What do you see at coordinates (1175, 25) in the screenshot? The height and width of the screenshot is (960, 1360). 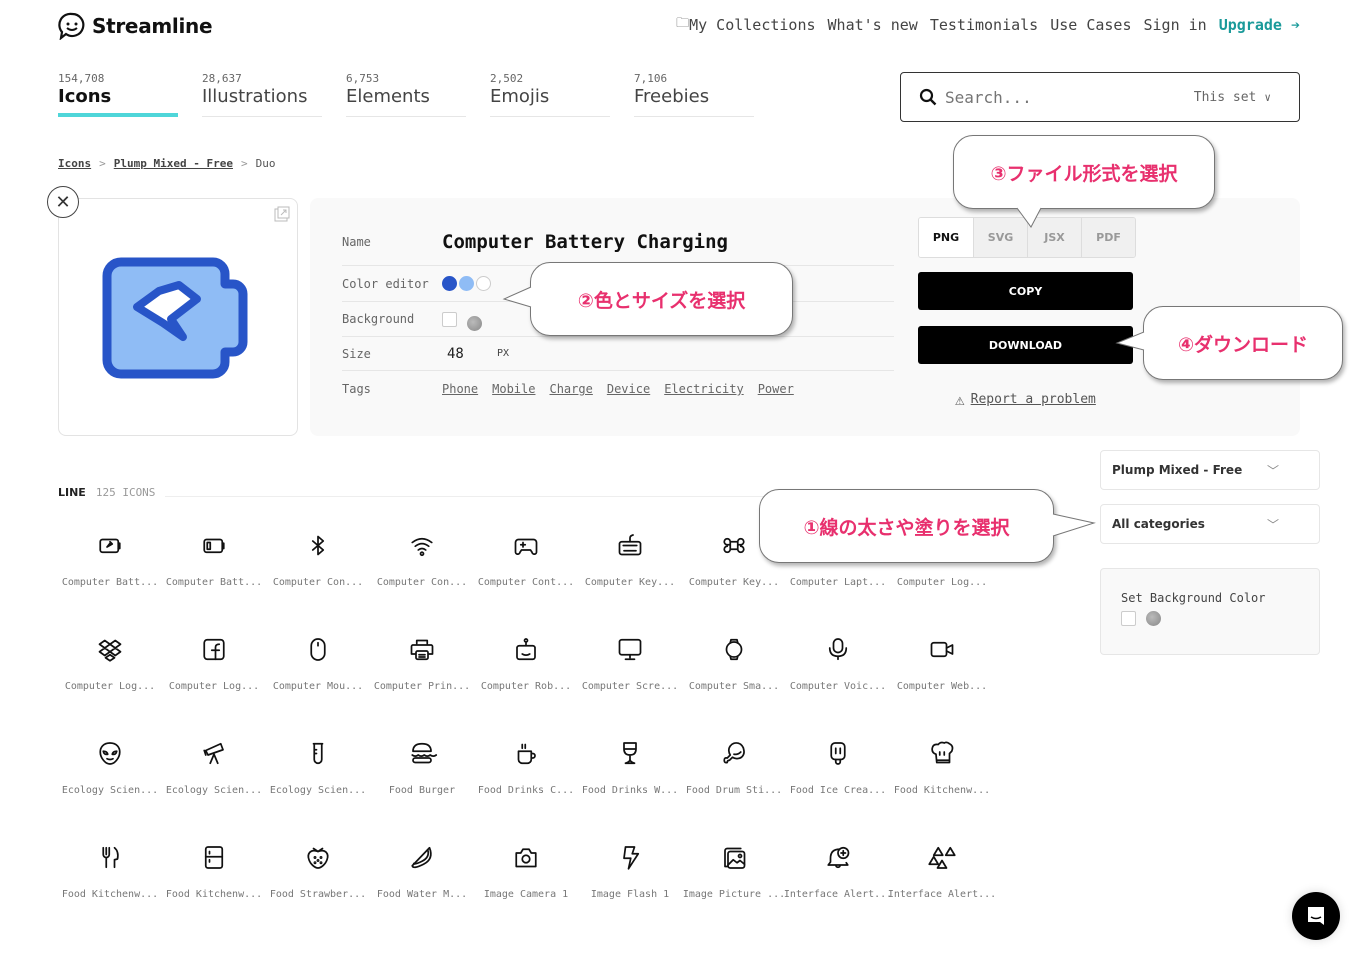 I see `nav-sign-in: Sign in` at bounding box center [1175, 25].